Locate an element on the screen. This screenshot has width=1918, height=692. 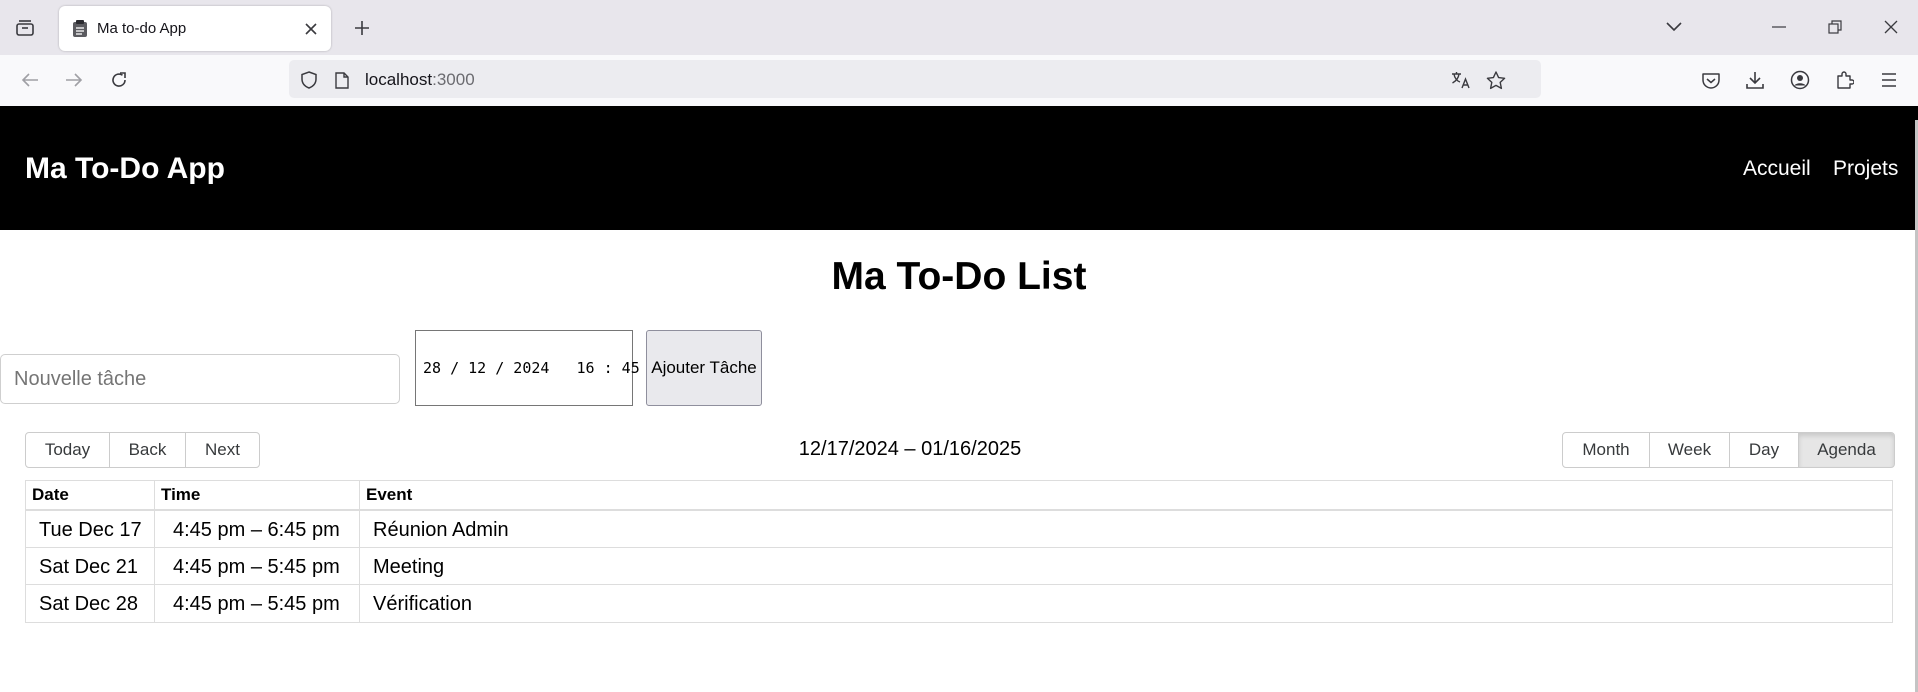
window-close-icon is located at coordinates (1891, 27).